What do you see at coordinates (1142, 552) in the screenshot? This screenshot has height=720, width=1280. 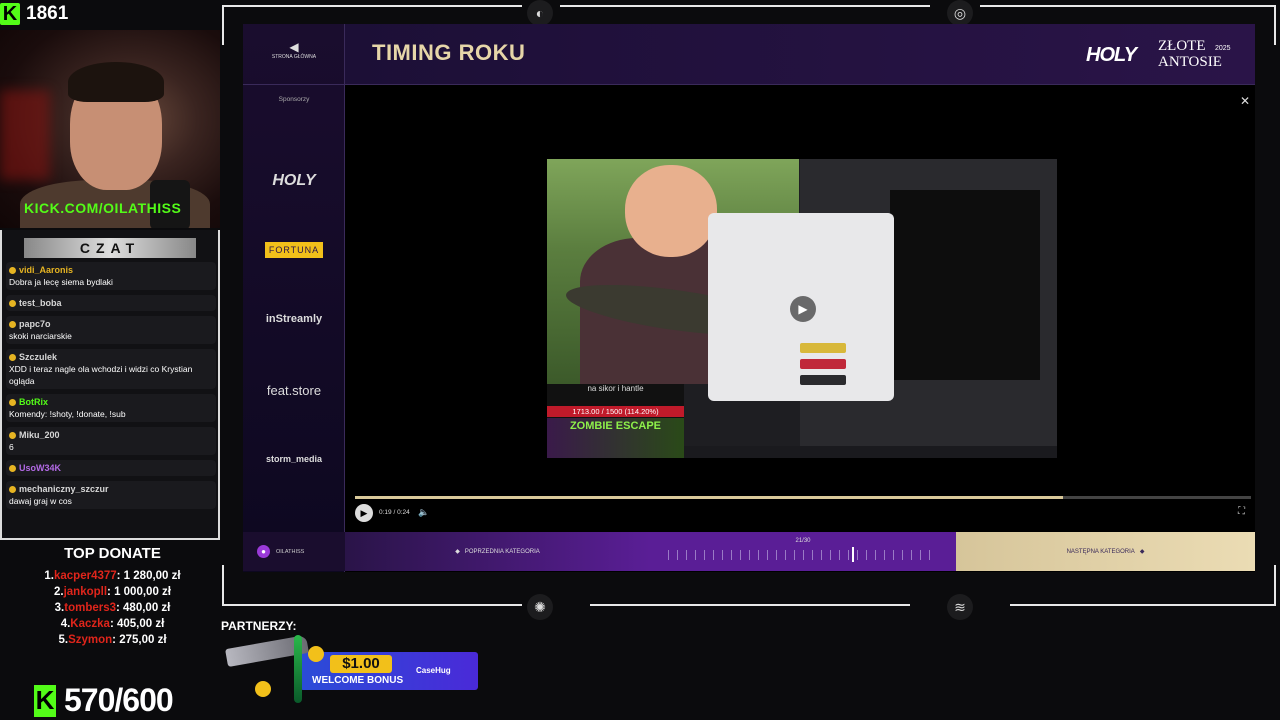 I see `arrow-right-icon: ◆` at bounding box center [1142, 552].